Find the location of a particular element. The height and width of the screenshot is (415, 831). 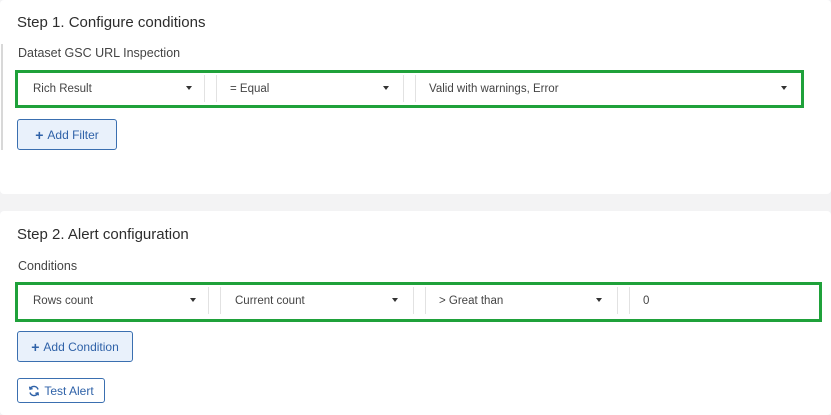

filter-value-select: Valid with warnings, Error is located at coordinates (608, 88).